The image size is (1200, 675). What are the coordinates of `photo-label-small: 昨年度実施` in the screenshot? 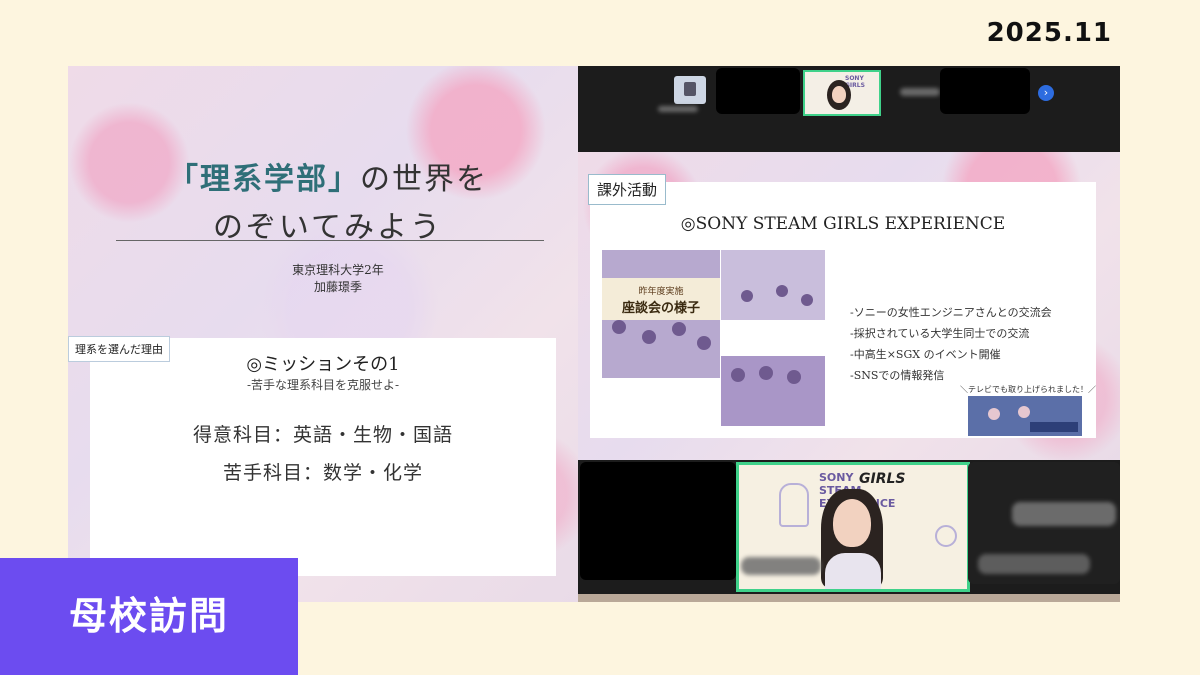 It's located at (661, 292).